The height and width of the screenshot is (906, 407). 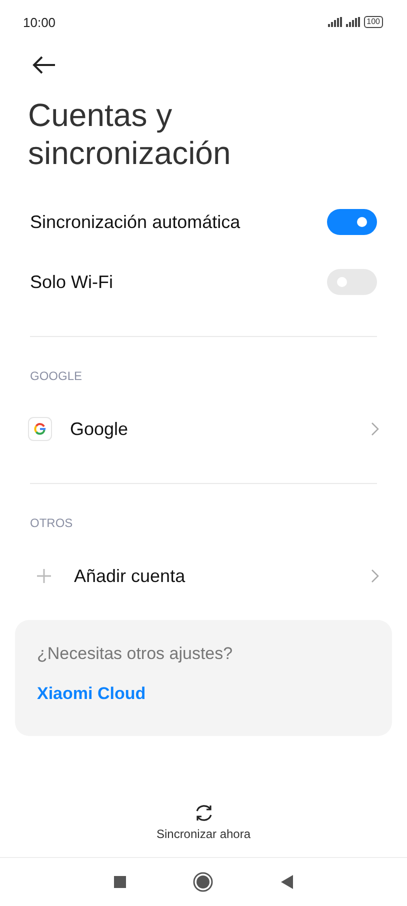 What do you see at coordinates (287, 882) in the screenshot?
I see `back-icon` at bounding box center [287, 882].